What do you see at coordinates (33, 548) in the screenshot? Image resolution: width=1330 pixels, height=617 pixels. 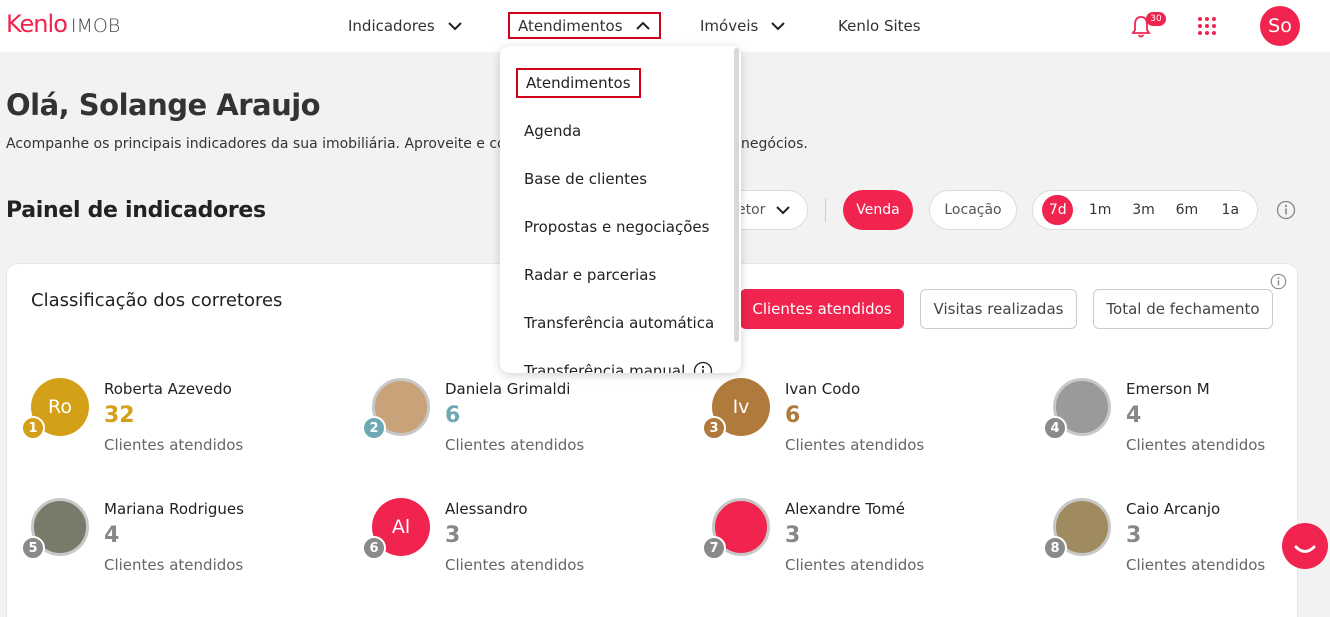 I see `rank-position-badge: 5` at bounding box center [33, 548].